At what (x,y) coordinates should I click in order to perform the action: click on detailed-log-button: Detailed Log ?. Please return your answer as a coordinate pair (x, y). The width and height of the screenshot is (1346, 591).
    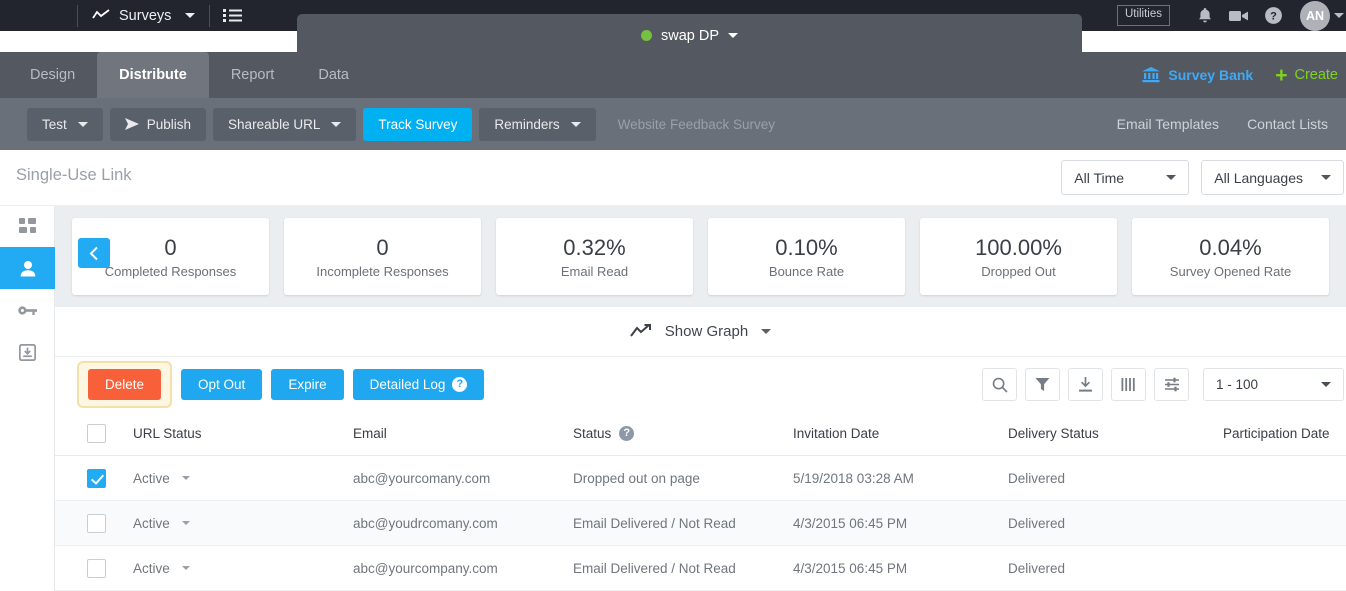
    Looking at the image, I should click on (418, 384).